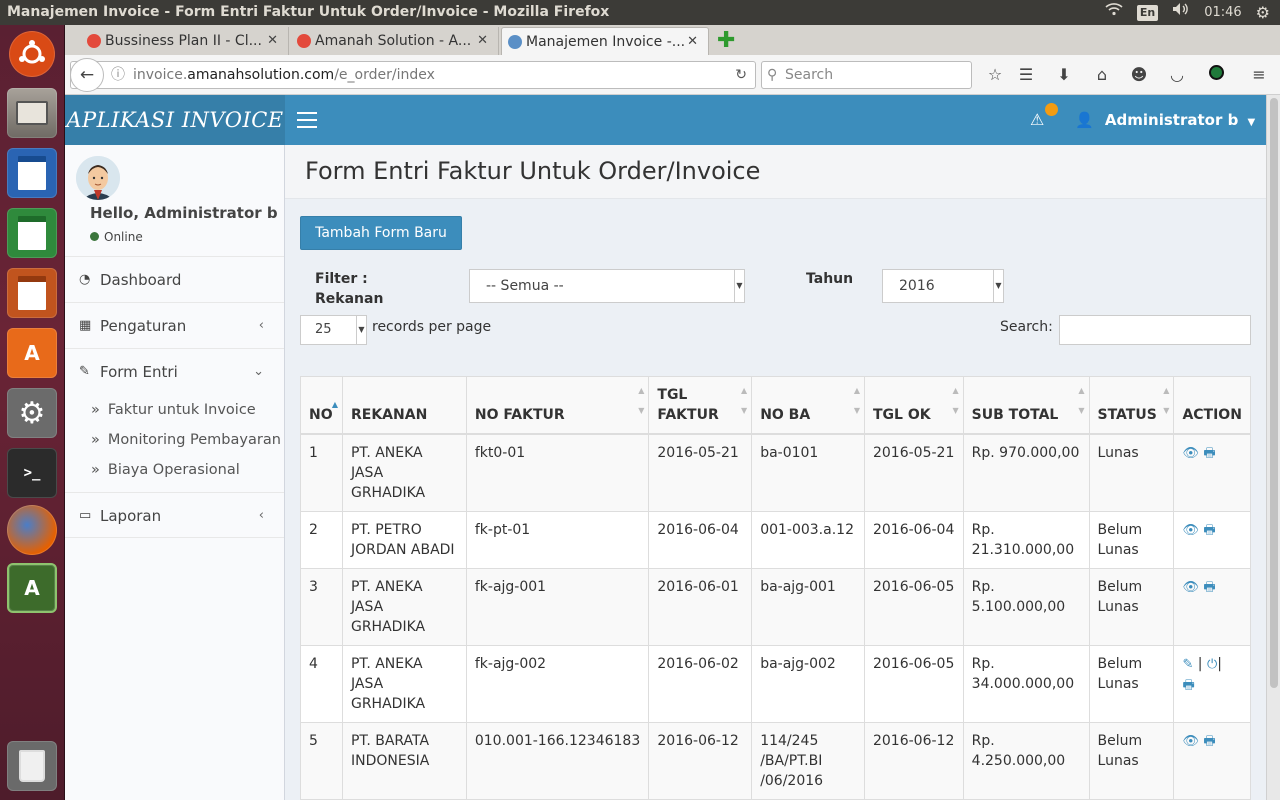  Describe the element at coordinates (1216, 74) in the screenshot. I see `extension-icon` at that location.